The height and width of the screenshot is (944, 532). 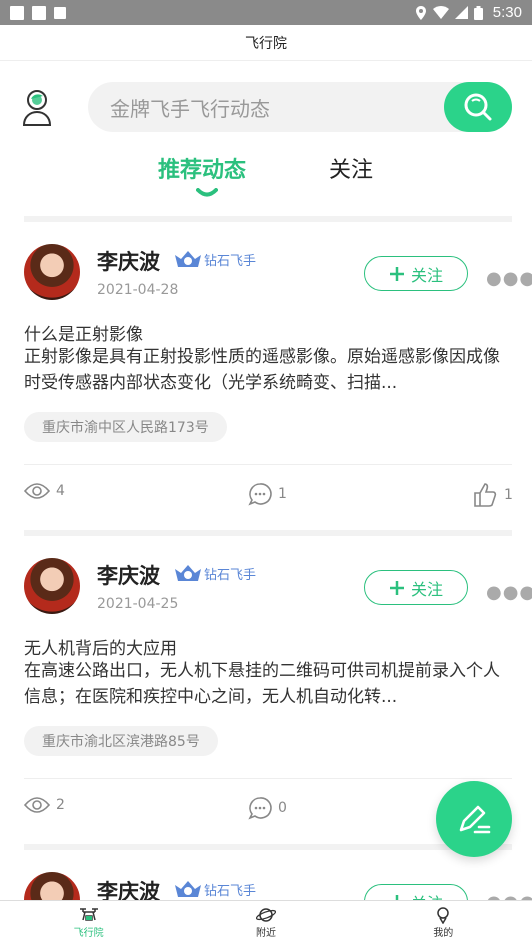 I want to click on planet-icon, so click(x=265, y=915).